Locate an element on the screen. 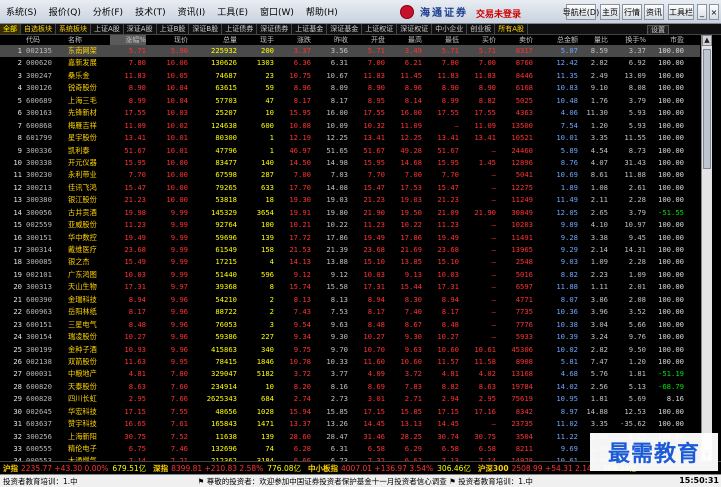 The height and width of the screenshot is (487, 721). column-header: 现手 is located at coordinates (257, 40).